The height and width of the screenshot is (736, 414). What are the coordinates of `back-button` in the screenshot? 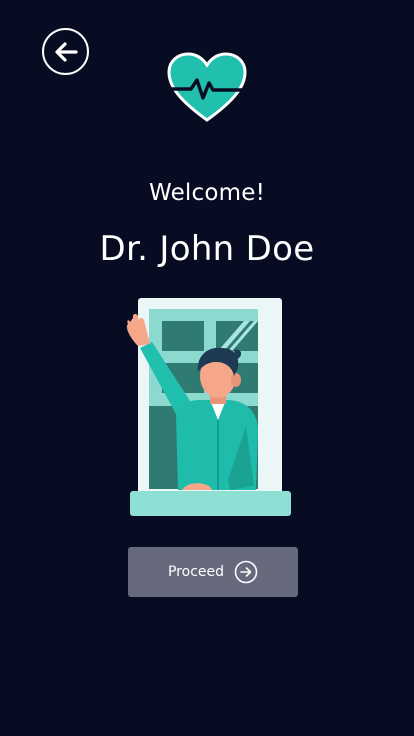 It's located at (65, 51).